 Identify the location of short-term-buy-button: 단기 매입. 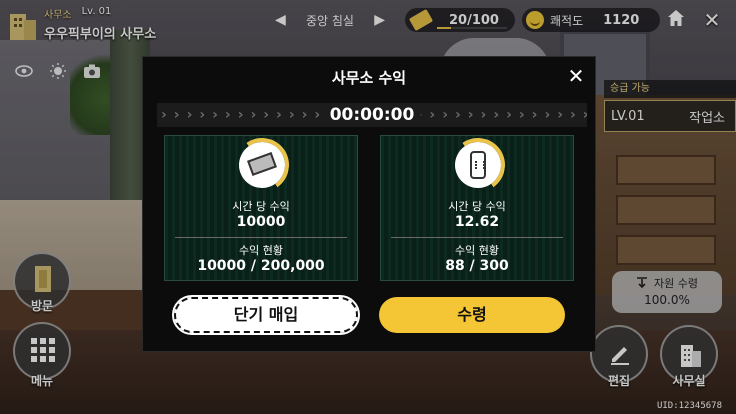
(266, 315).